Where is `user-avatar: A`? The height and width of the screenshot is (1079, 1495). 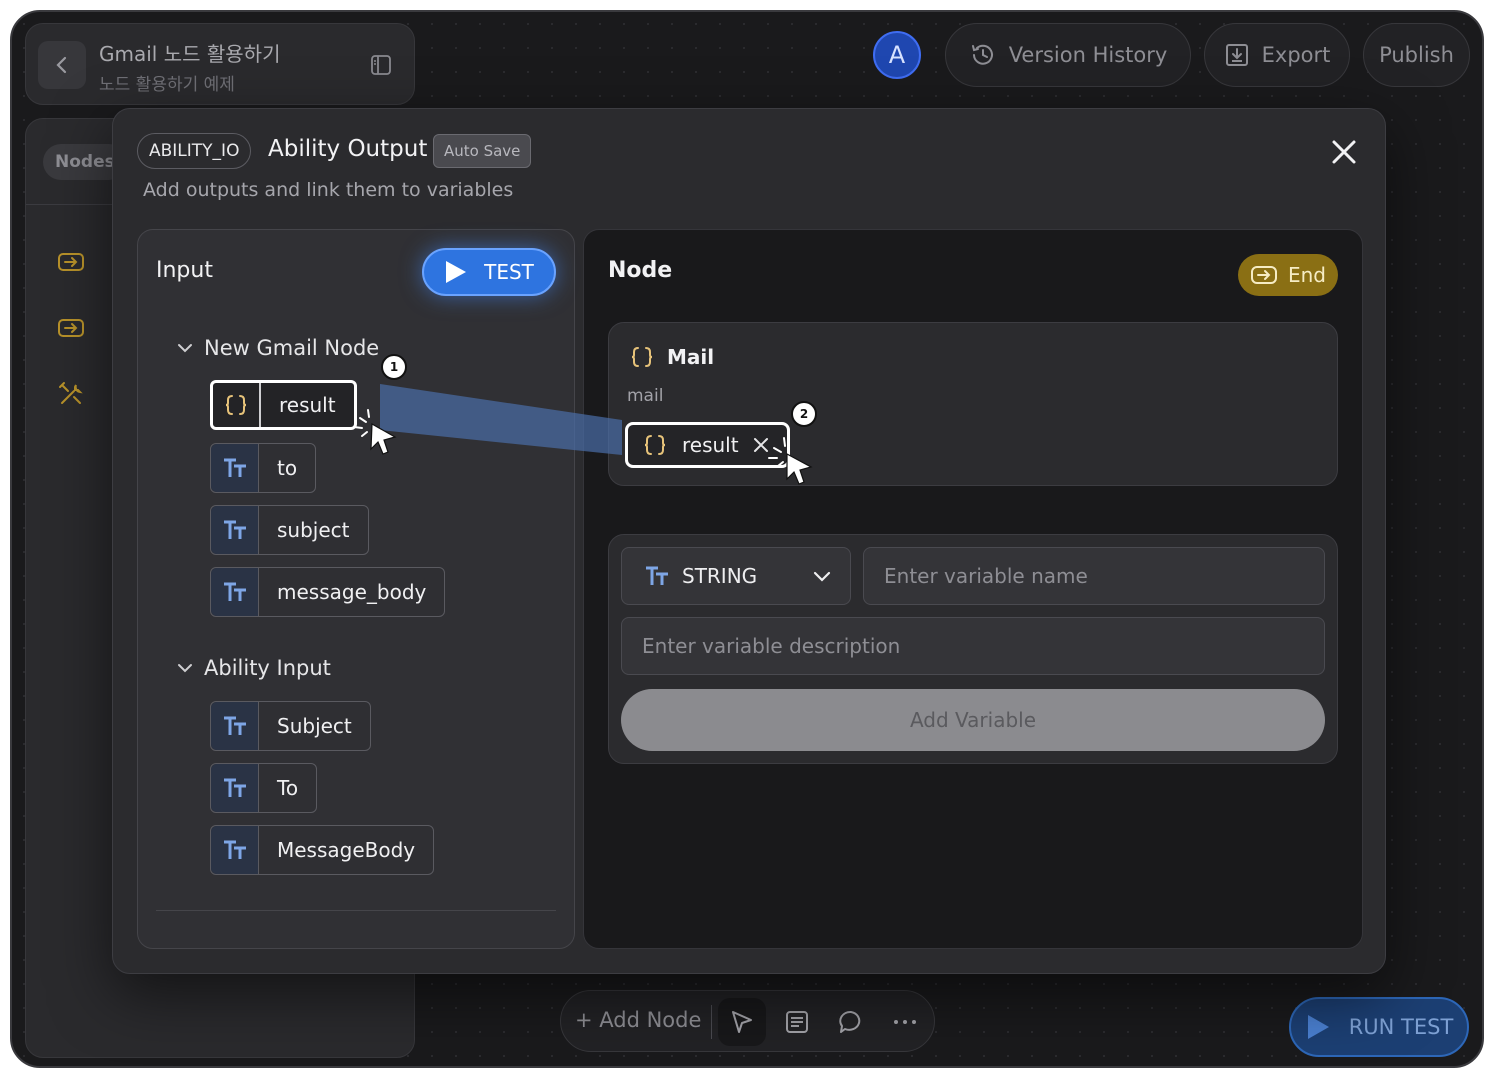
user-avatar: A is located at coordinates (897, 55).